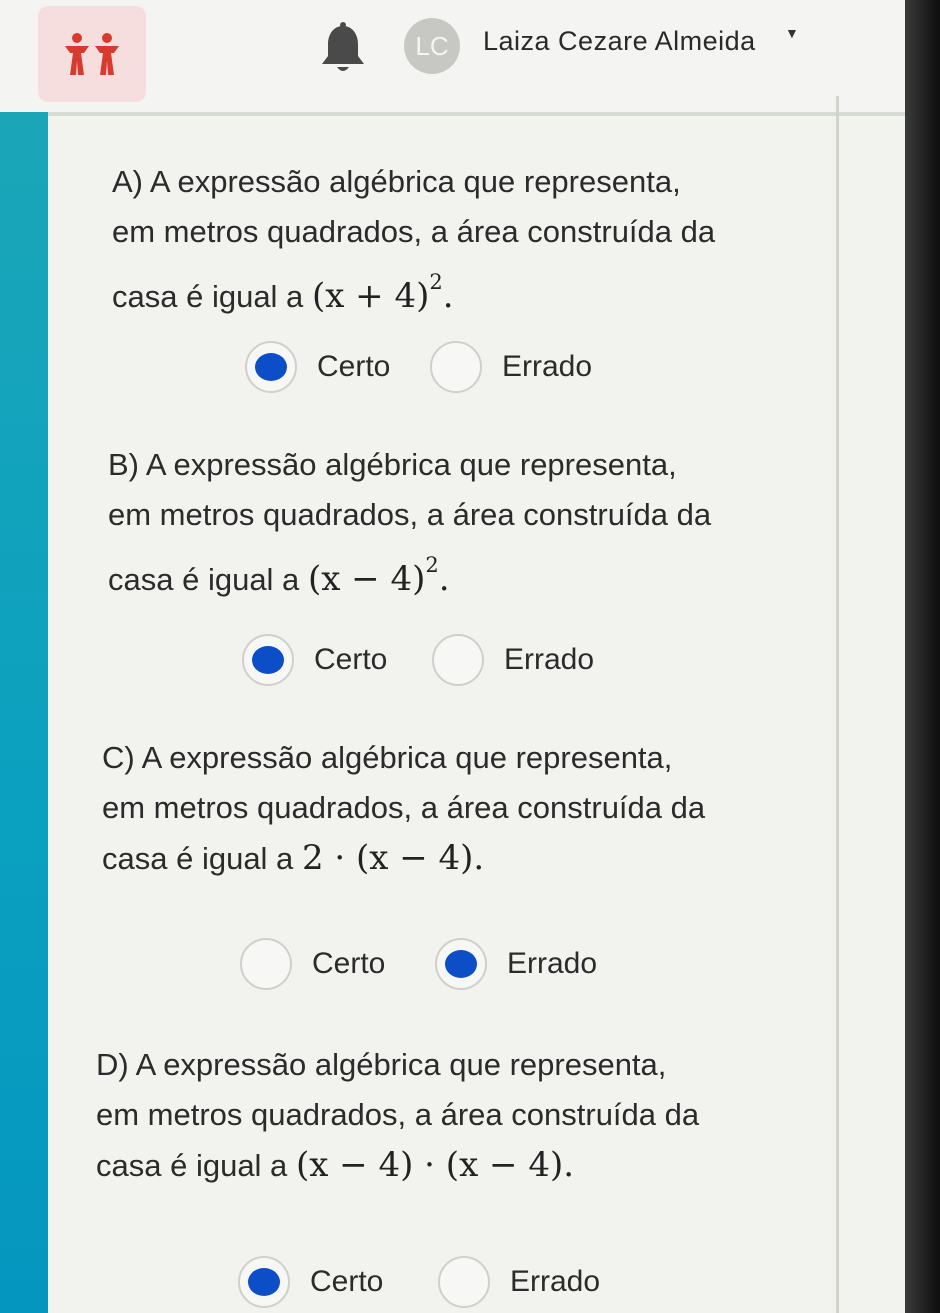 This screenshot has height=1313, width=940. Describe the element at coordinates (462, 289) in the screenshot. I see `question-a-line3: casa é igual a (x + 4)2.` at that location.